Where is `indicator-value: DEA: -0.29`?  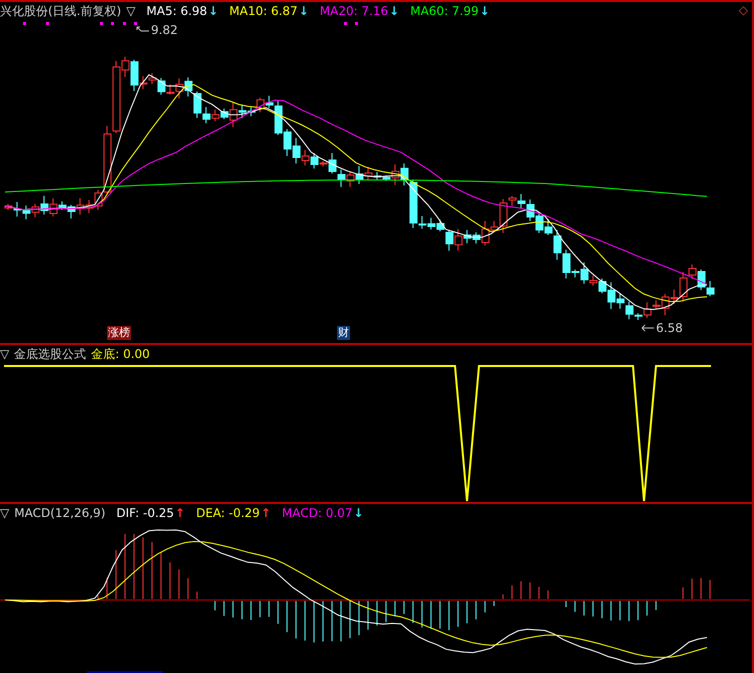
indicator-value: DEA: -0.29 is located at coordinates (228, 513).